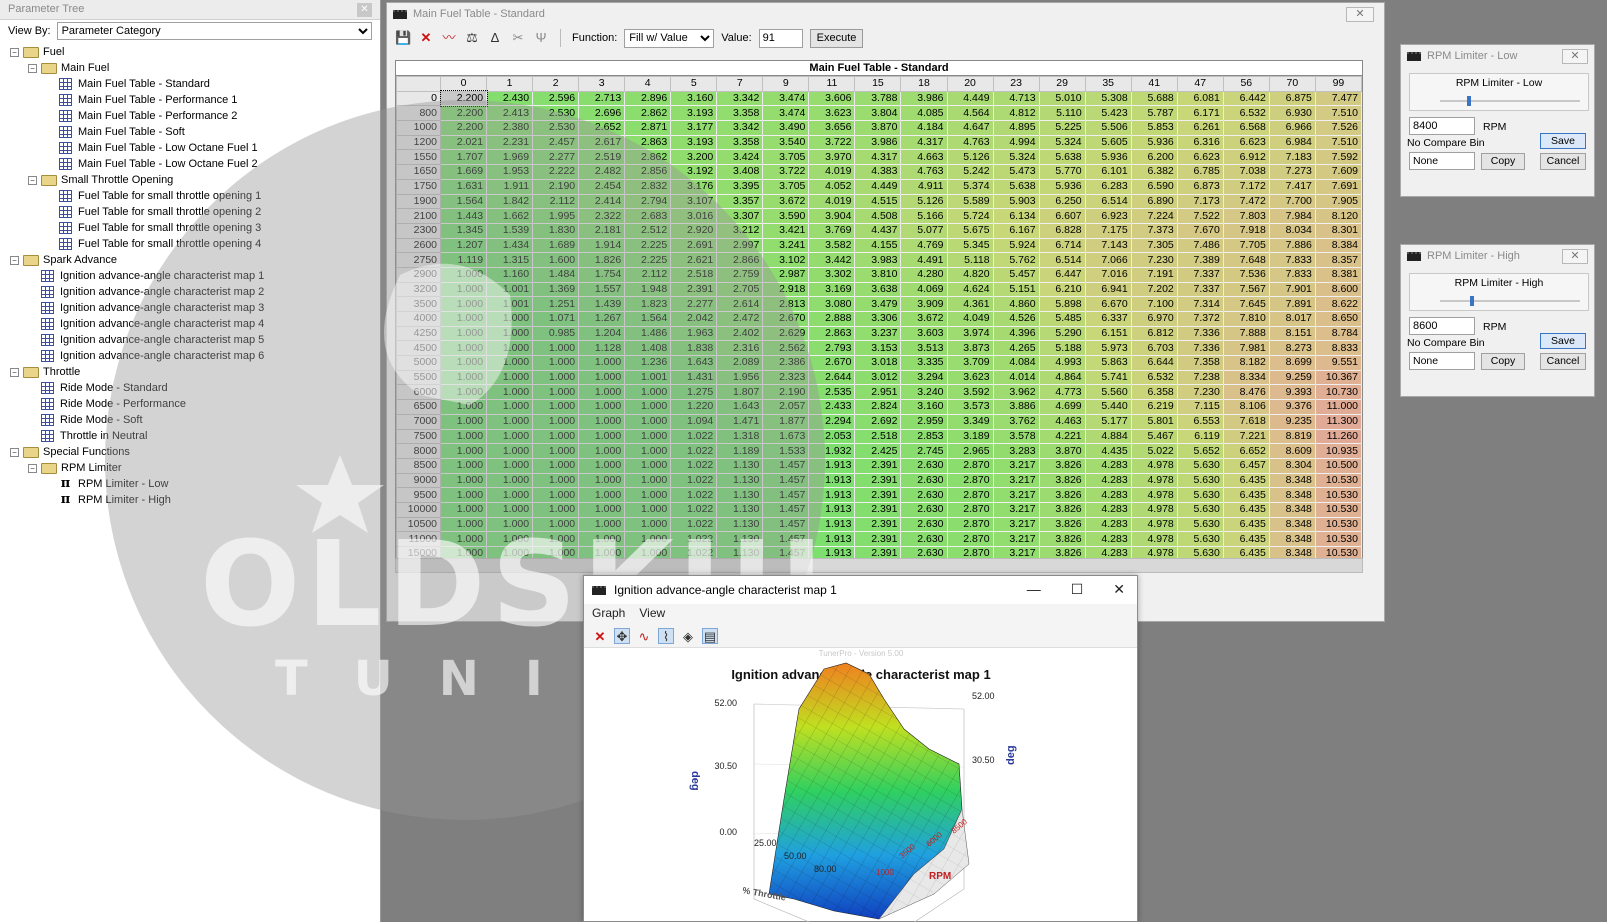  What do you see at coordinates (1200, 348) in the screenshot?
I see `table-cell: 7.336` at bounding box center [1200, 348].